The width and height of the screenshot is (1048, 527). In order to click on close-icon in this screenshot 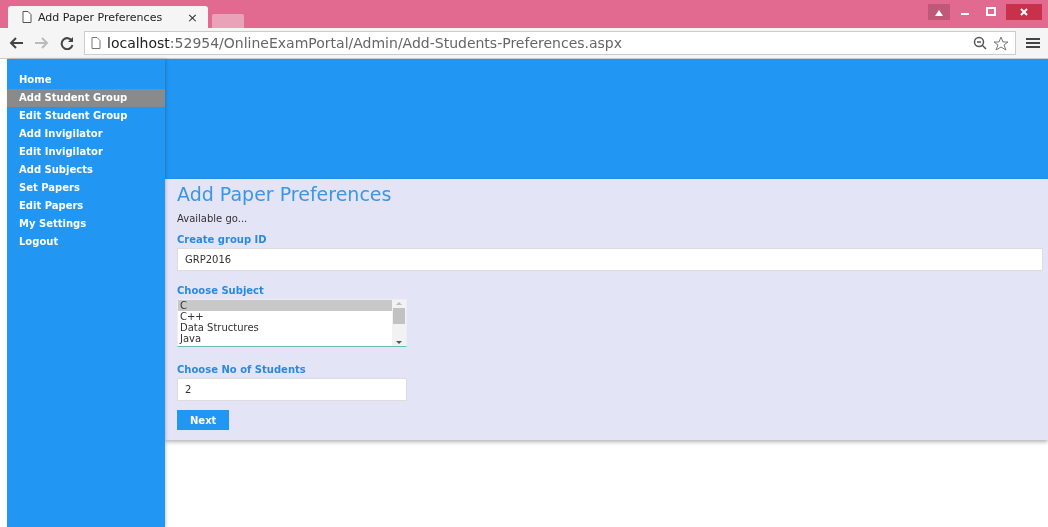, I will do `click(1024, 12)`.